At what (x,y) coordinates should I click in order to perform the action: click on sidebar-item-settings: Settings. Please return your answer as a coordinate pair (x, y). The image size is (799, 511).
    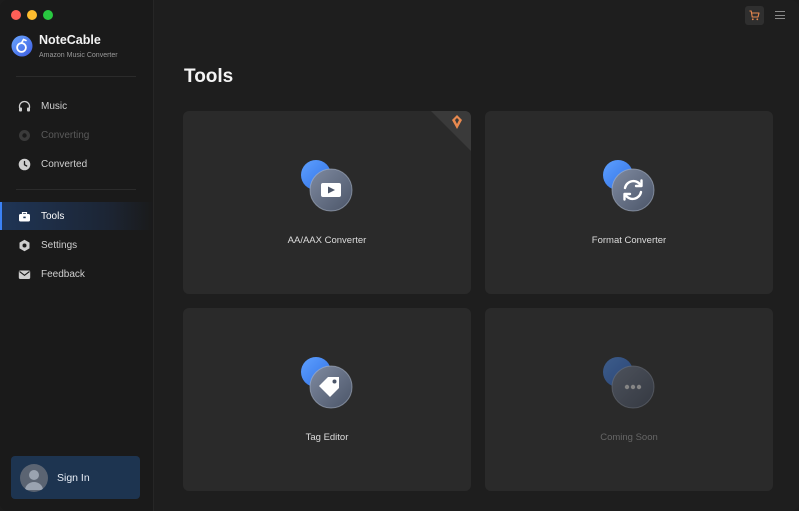
    Looking at the image, I should click on (77, 245).